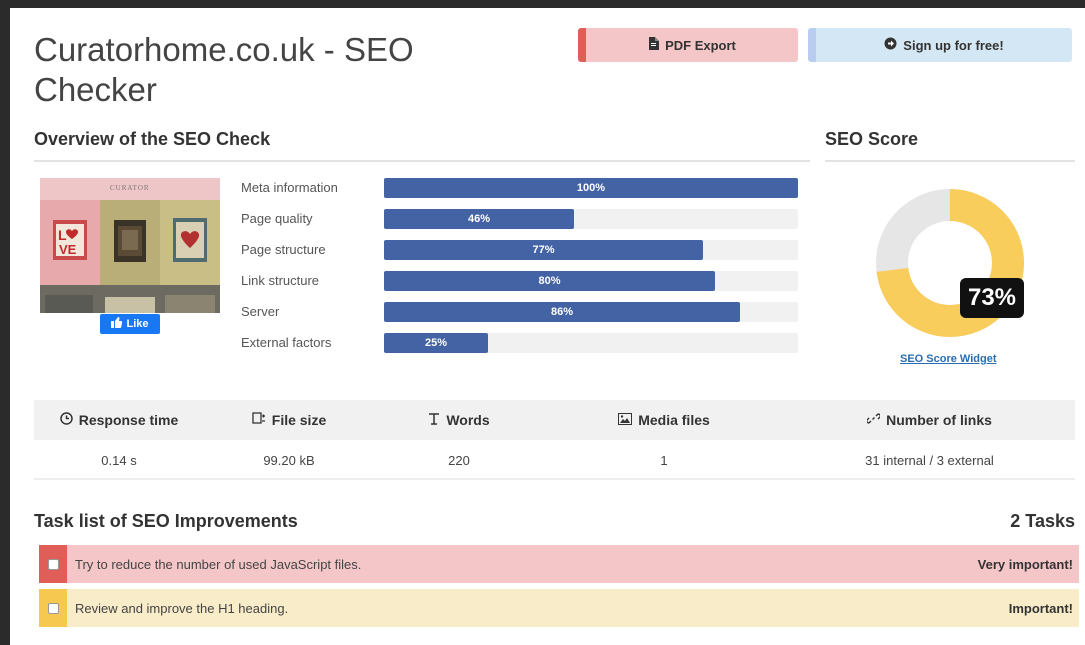  I want to click on thumbnail-tile-love: L VE, so click(70, 242).